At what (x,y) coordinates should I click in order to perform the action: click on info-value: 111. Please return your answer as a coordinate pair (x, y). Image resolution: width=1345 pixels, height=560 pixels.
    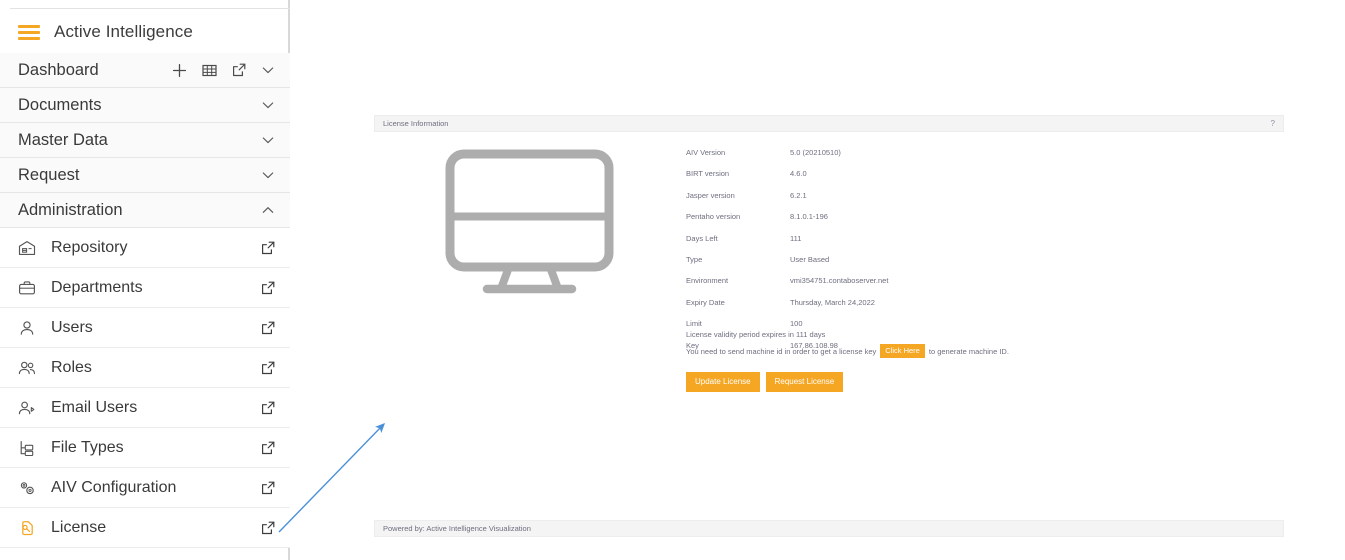
    Looking at the image, I should click on (796, 238).